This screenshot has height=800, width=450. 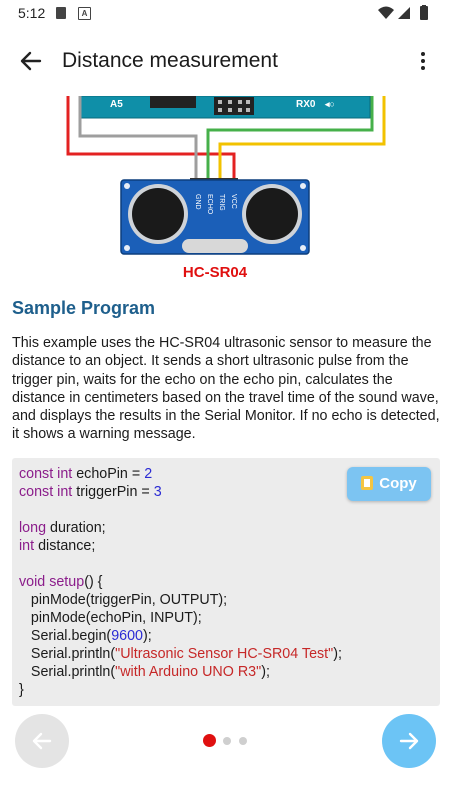 I want to click on more-vert-icon, so click(x=423, y=62).